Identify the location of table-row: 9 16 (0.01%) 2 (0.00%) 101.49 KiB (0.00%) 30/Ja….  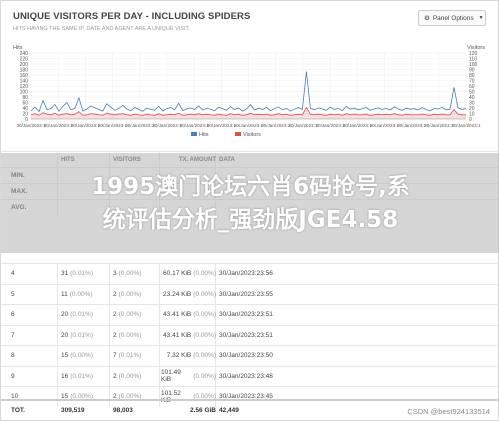
(250, 376).